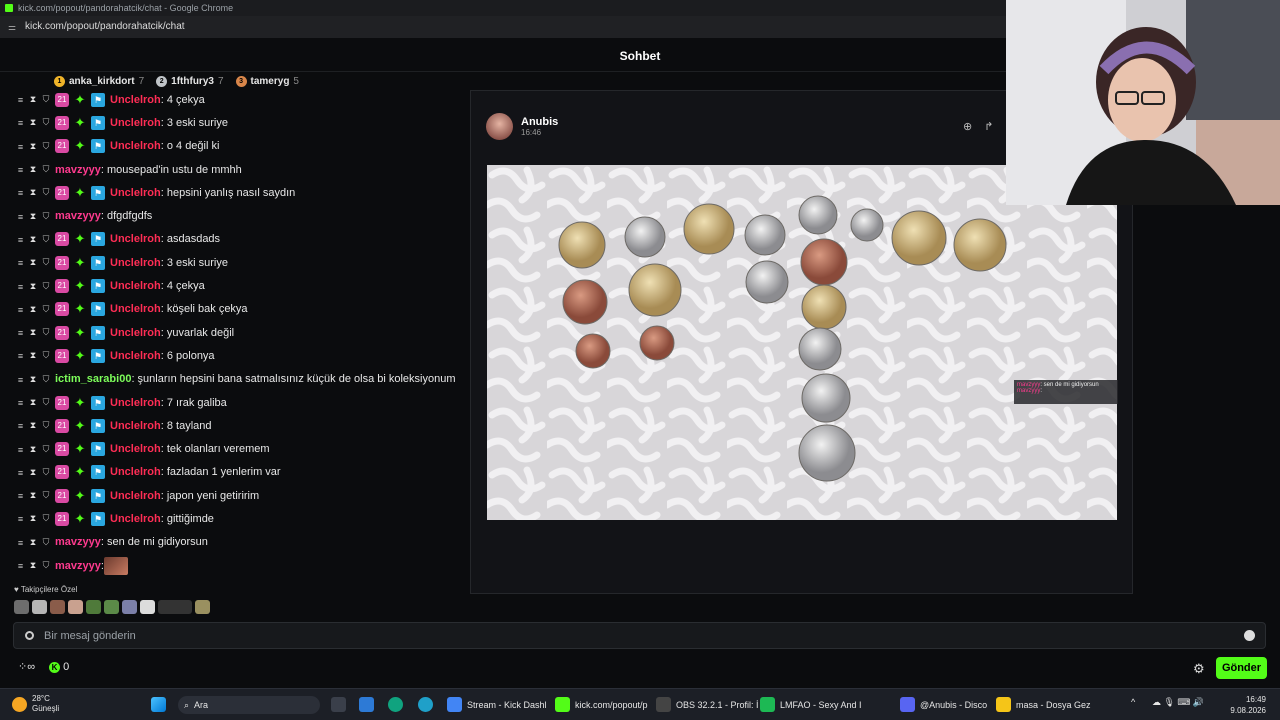 Image resolution: width=1280 pixels, height=720 pixels. I want to click on chat-message: ≡ ⧗ ⛉ 21 ✦ ⚑ Unclelroh: köşeli bak çekya, so click(237, 309).